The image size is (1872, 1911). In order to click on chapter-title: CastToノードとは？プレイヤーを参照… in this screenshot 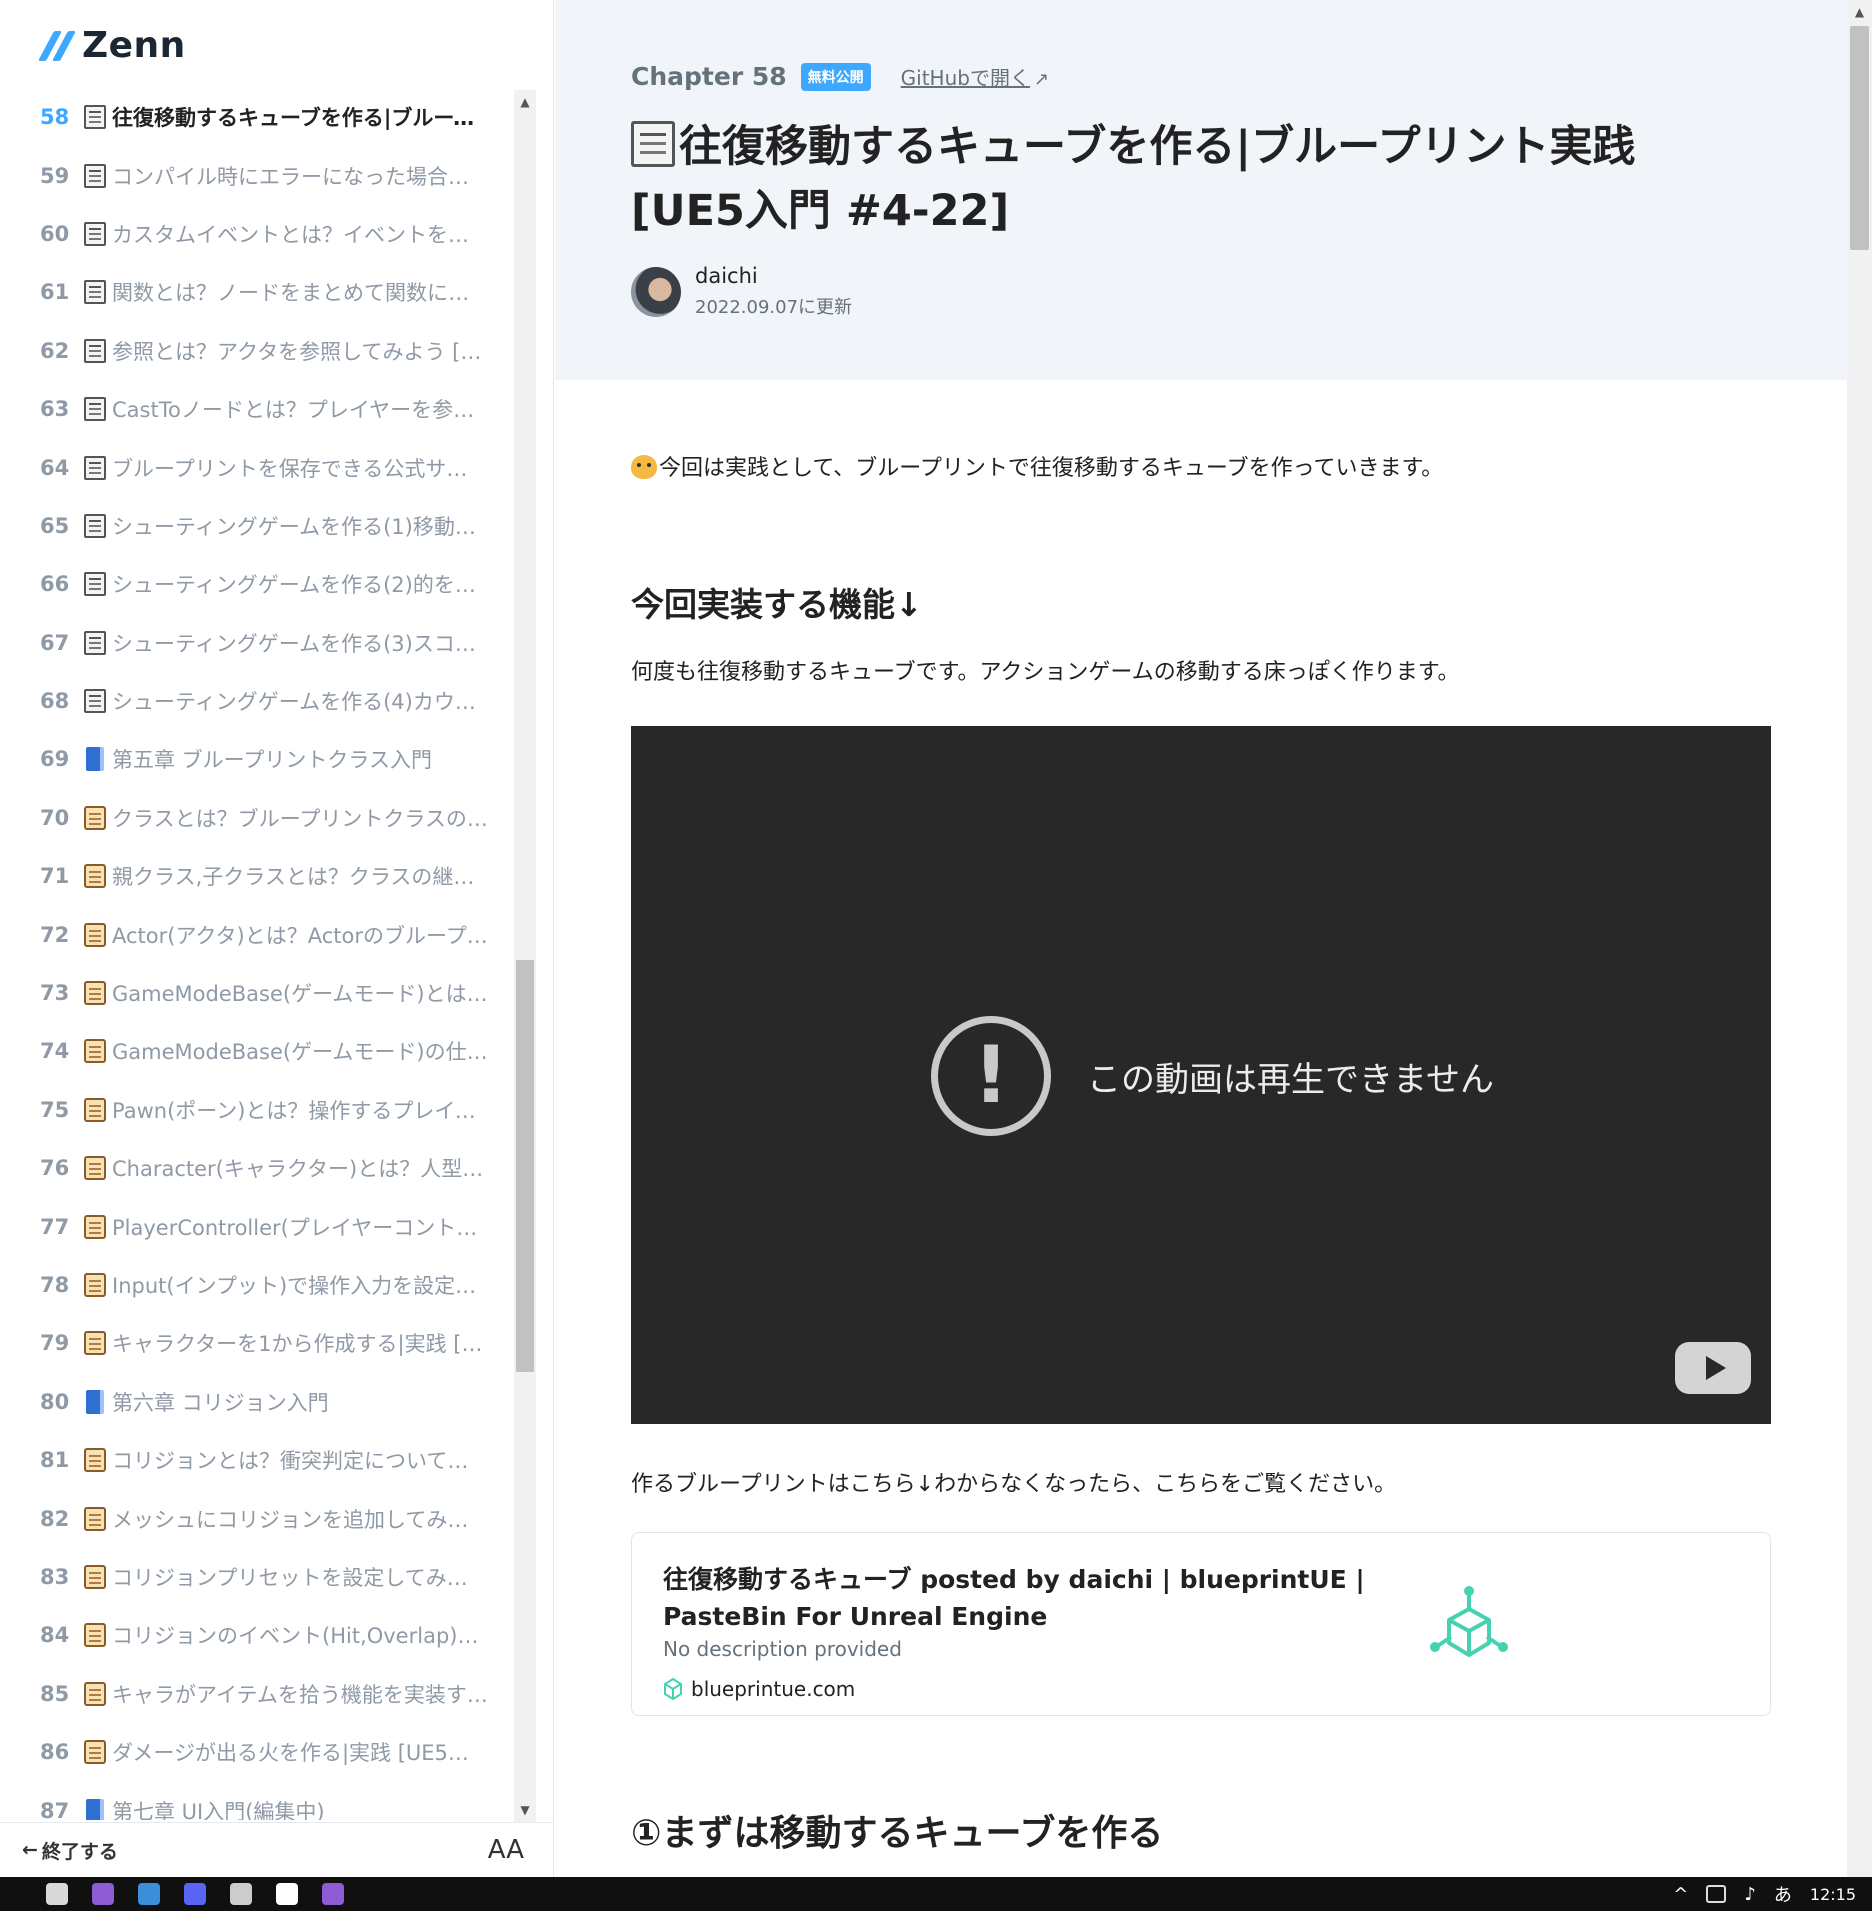, I will do `click(300, 410)`.